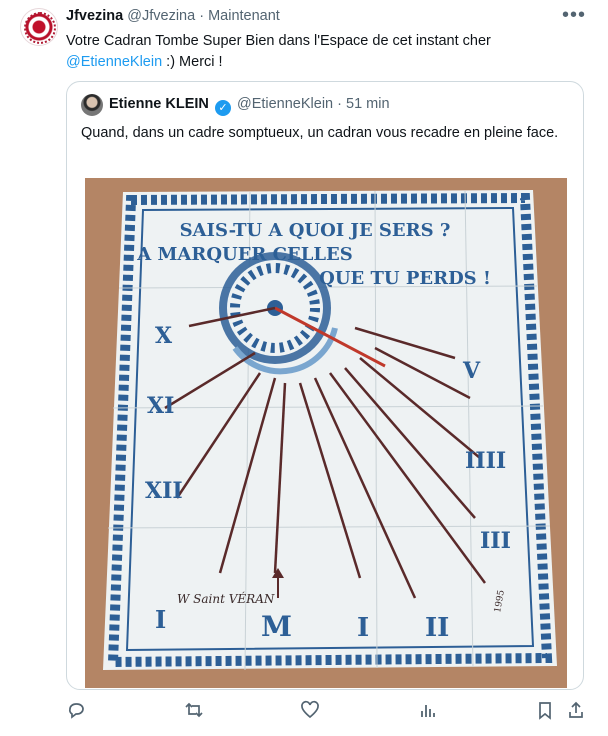  What do you see at coordinates (194, 710) in the screenshot?
I see `retweet-icon` at bounding box center [194, 710].